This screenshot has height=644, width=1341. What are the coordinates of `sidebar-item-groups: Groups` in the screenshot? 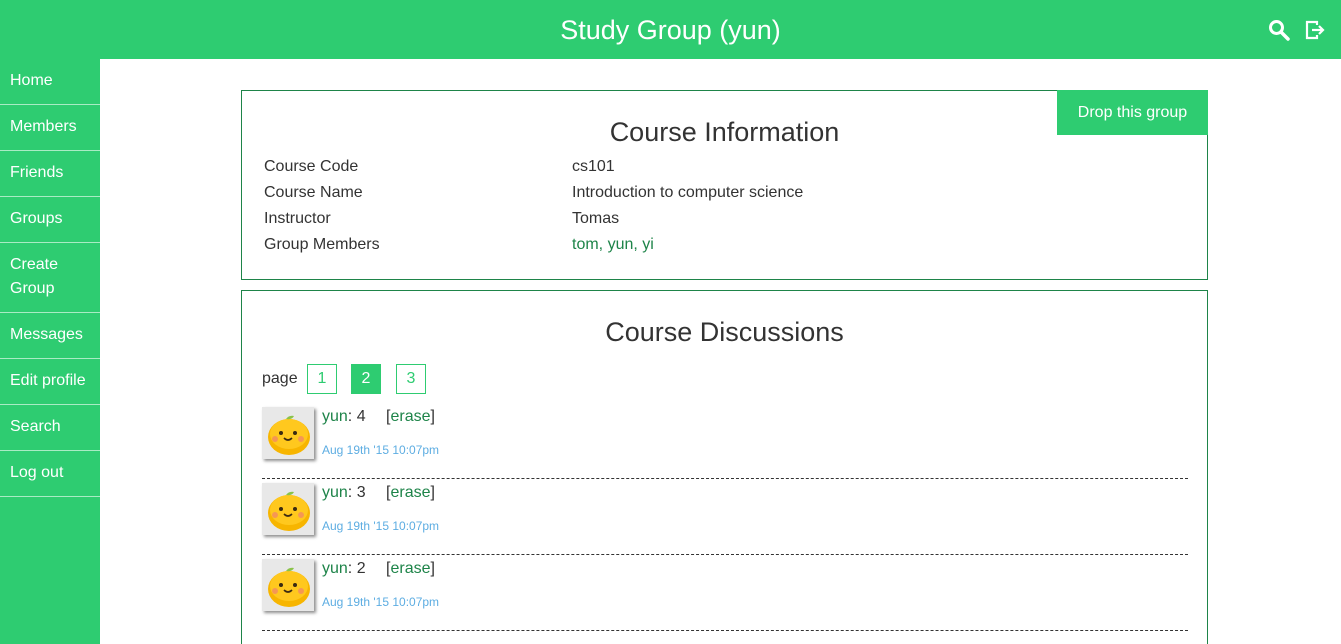 It's located at (50, 220).